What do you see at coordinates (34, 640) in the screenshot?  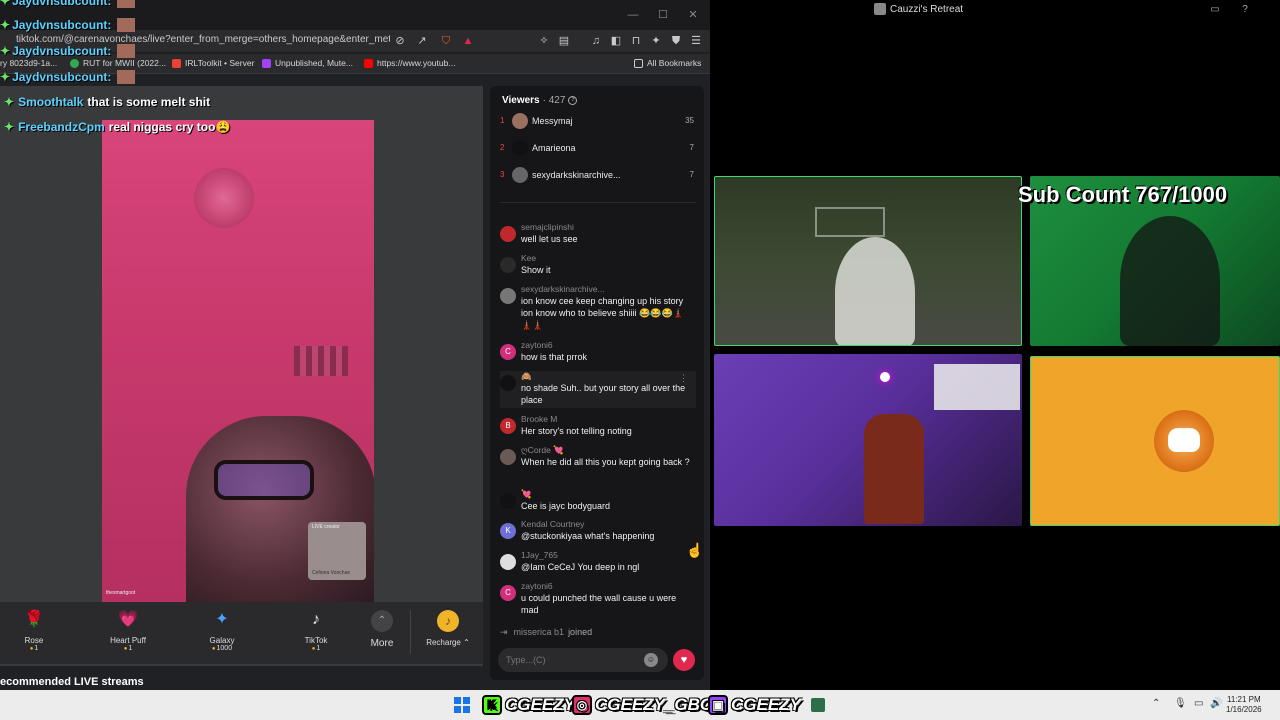 I see `gift-name: Rose` at bounding box center [34, 640].